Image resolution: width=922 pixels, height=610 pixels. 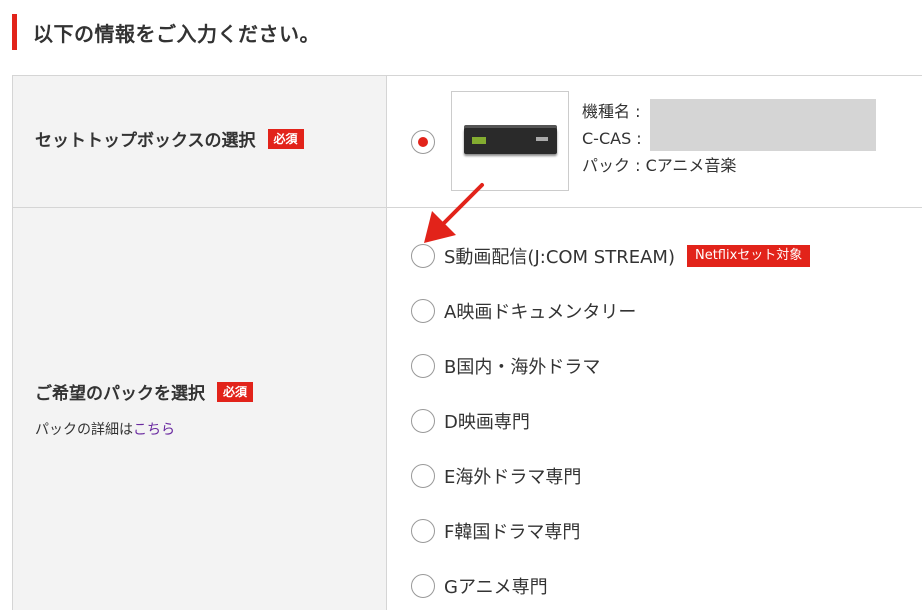 I want to click on stb-label-cell: セットトップボックスの選択 必須, so click(x=200, y=141).